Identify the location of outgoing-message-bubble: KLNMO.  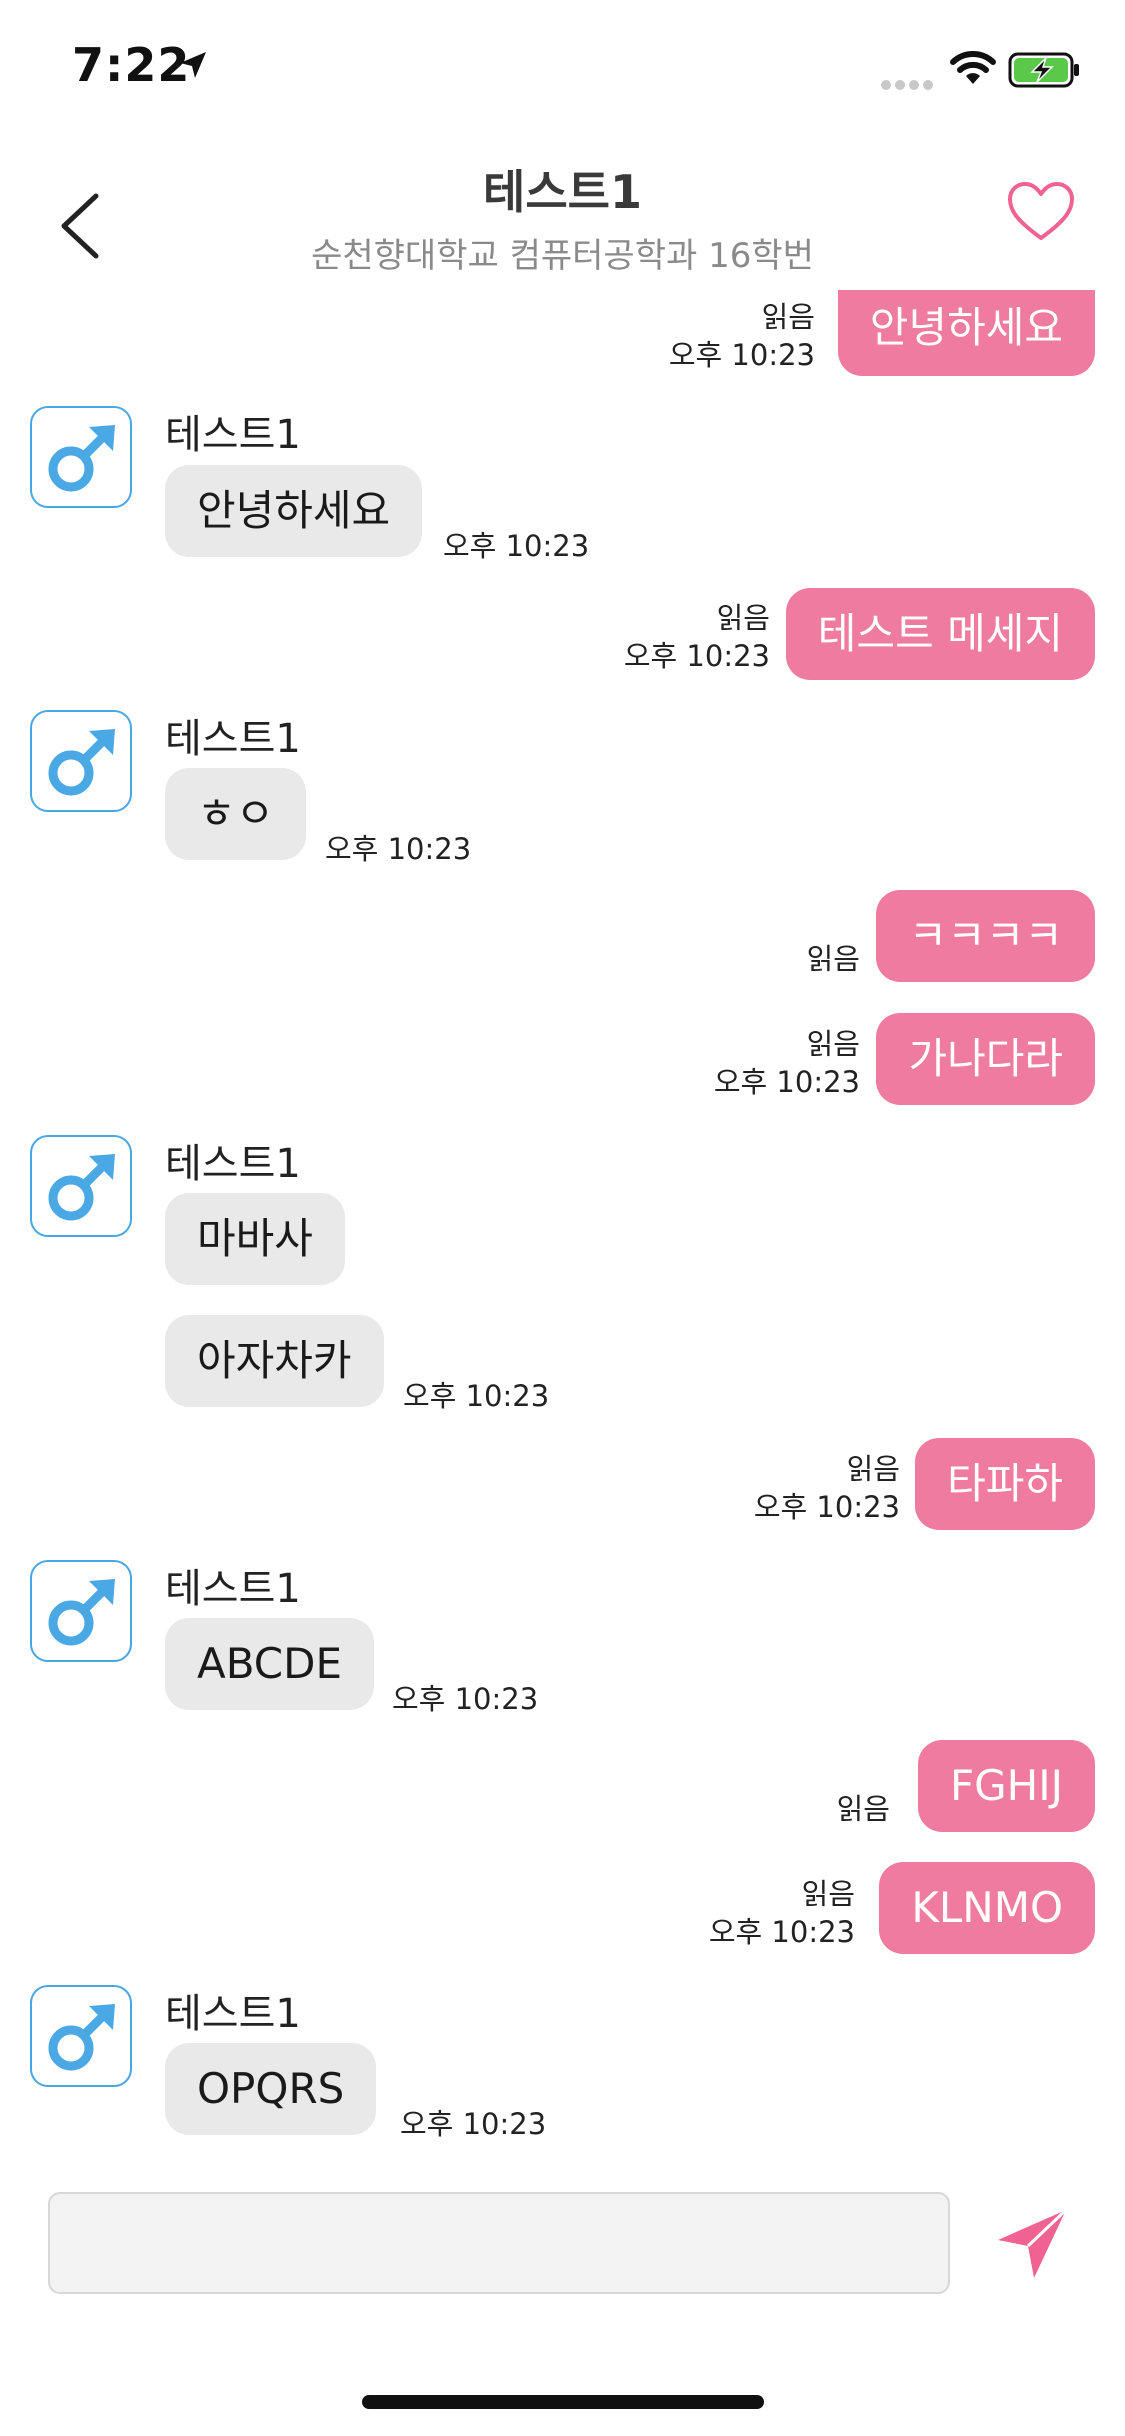
(987, 1908).